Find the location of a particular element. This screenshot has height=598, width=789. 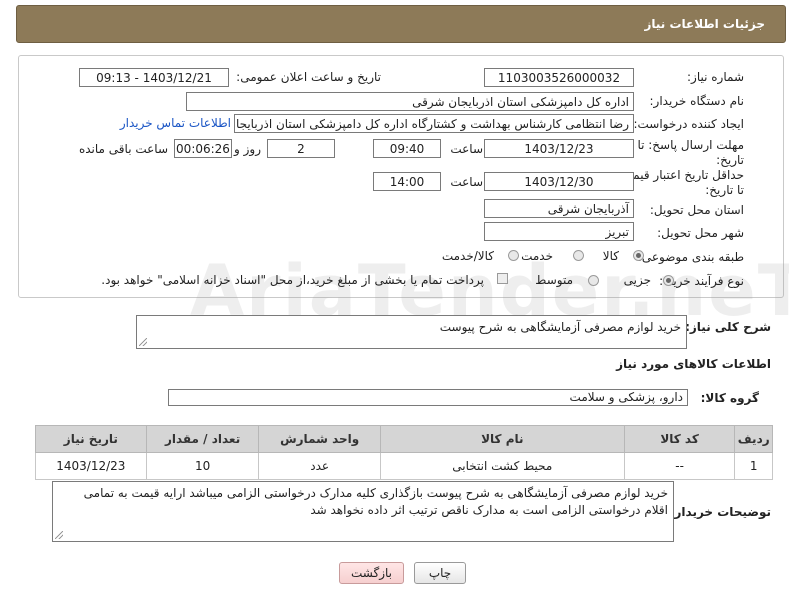

need-number-label: شماره نیاز: is located at coordinates (715, 77).